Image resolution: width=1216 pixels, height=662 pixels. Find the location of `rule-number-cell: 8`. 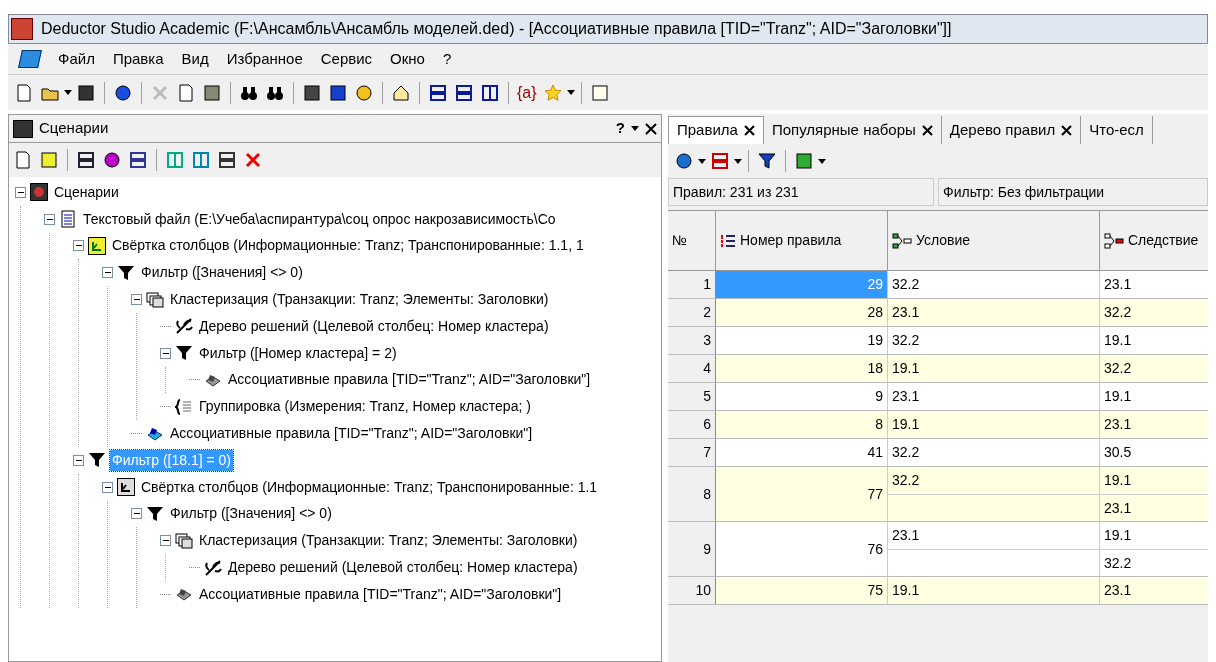

rule-number-cell: 8 is located at coordinates (802, 424).